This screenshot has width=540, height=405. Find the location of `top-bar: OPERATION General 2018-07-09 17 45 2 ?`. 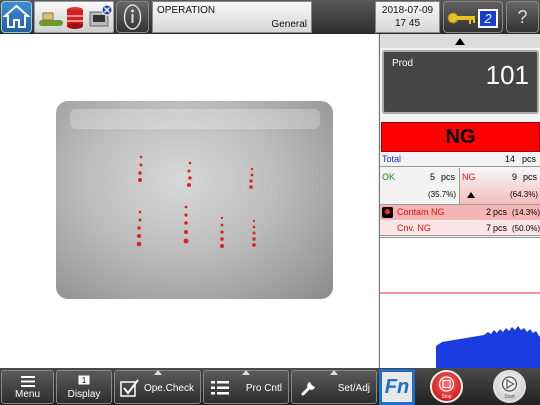

top-bar: OPERATION General 2018-07-09 17 45 2 ? is located at coordinates (270, 17).